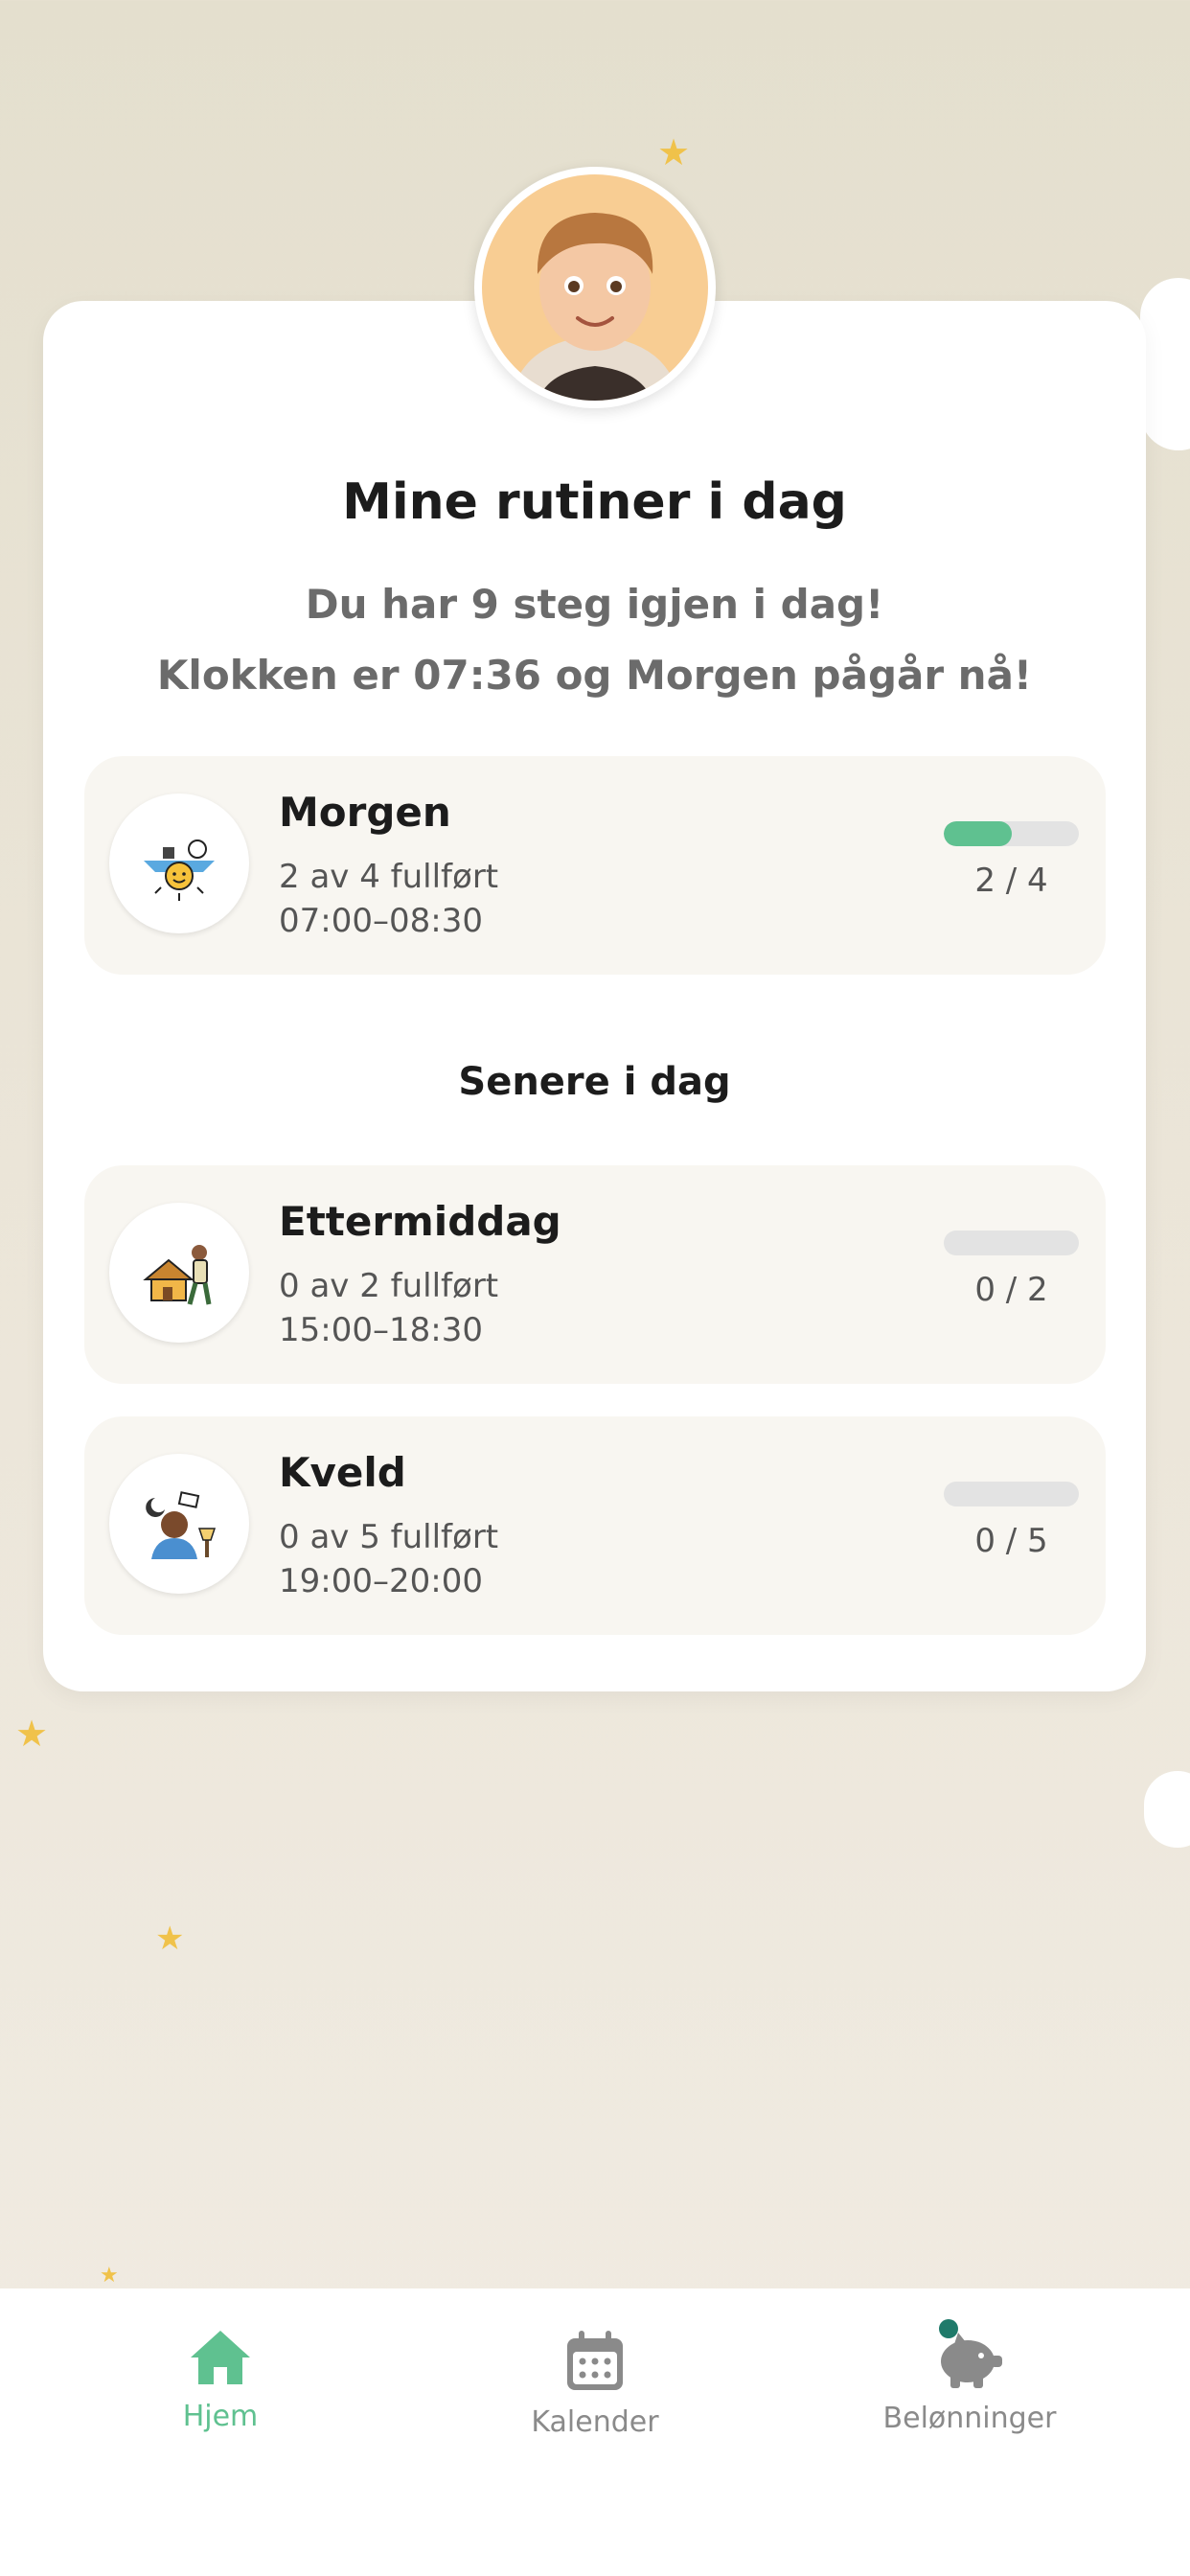  What do you see at coordinates (594, 604) in the screenshot?
I see `steps-left-text: Du har 9 steg igjen i dag!` at bounding box center [594, 604].